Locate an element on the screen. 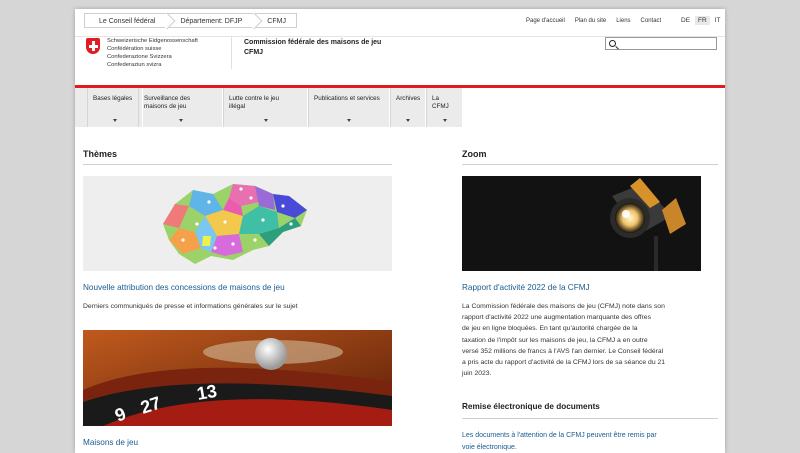 This screenshot has width=800, height=453. nav-item-surveillance: Surveillance des maisons de jeu is located at coordinates (180, 107).